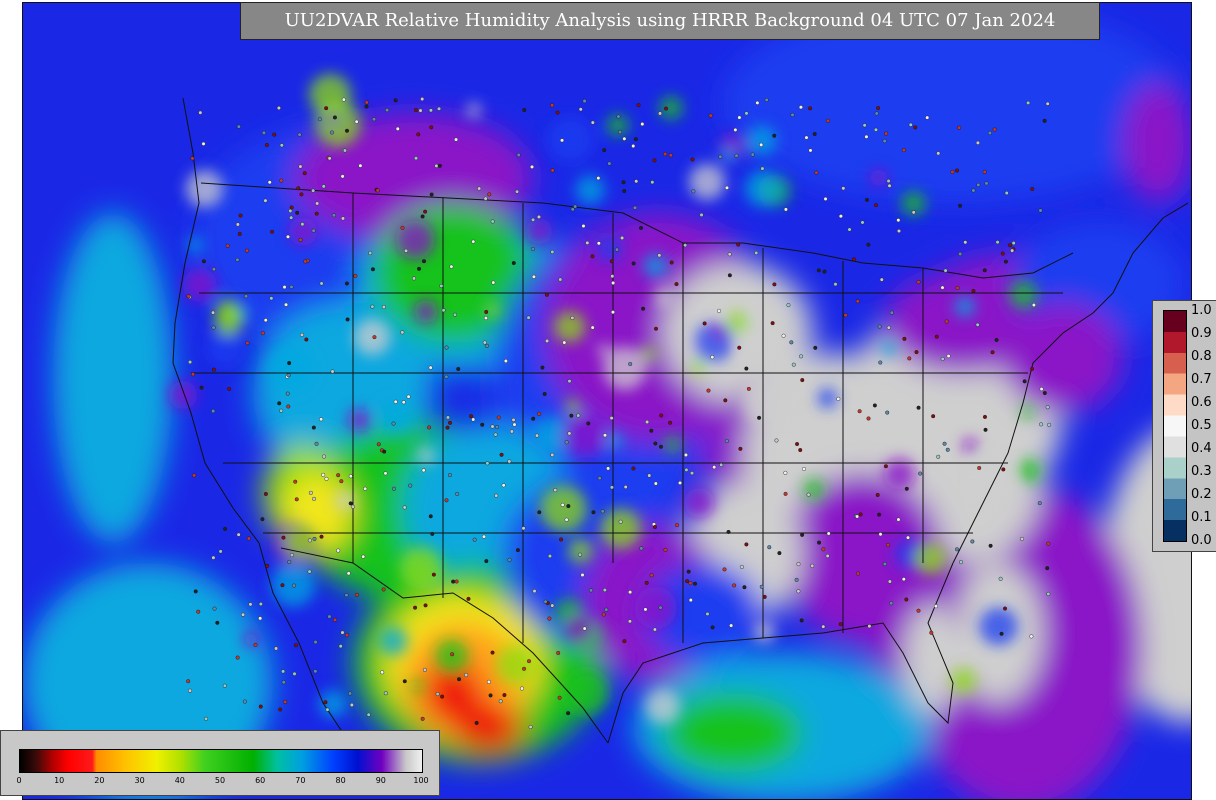  Describe the element at coordinates (1175, 426) in the screenshot. I see `obs-colorbar-gradient` at that location.